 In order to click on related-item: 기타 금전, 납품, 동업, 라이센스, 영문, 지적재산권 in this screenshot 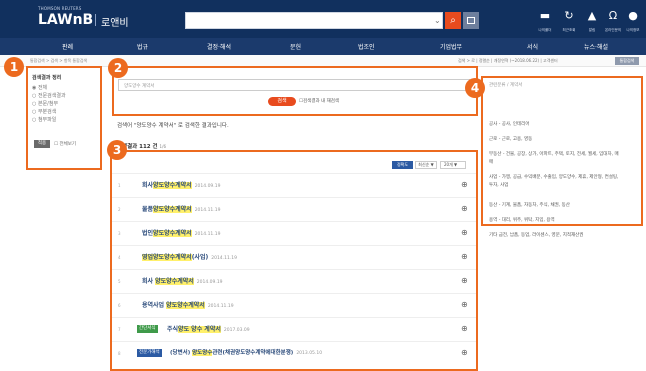, I will do `click(554, 236)`.